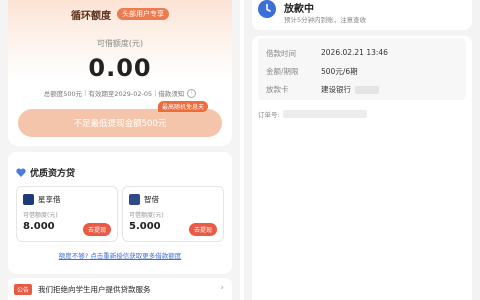 The image size is (480, 300). Describe the element at coordinates (23, 289) in the screenshot. I see `notice-badge: 公告` at that location.